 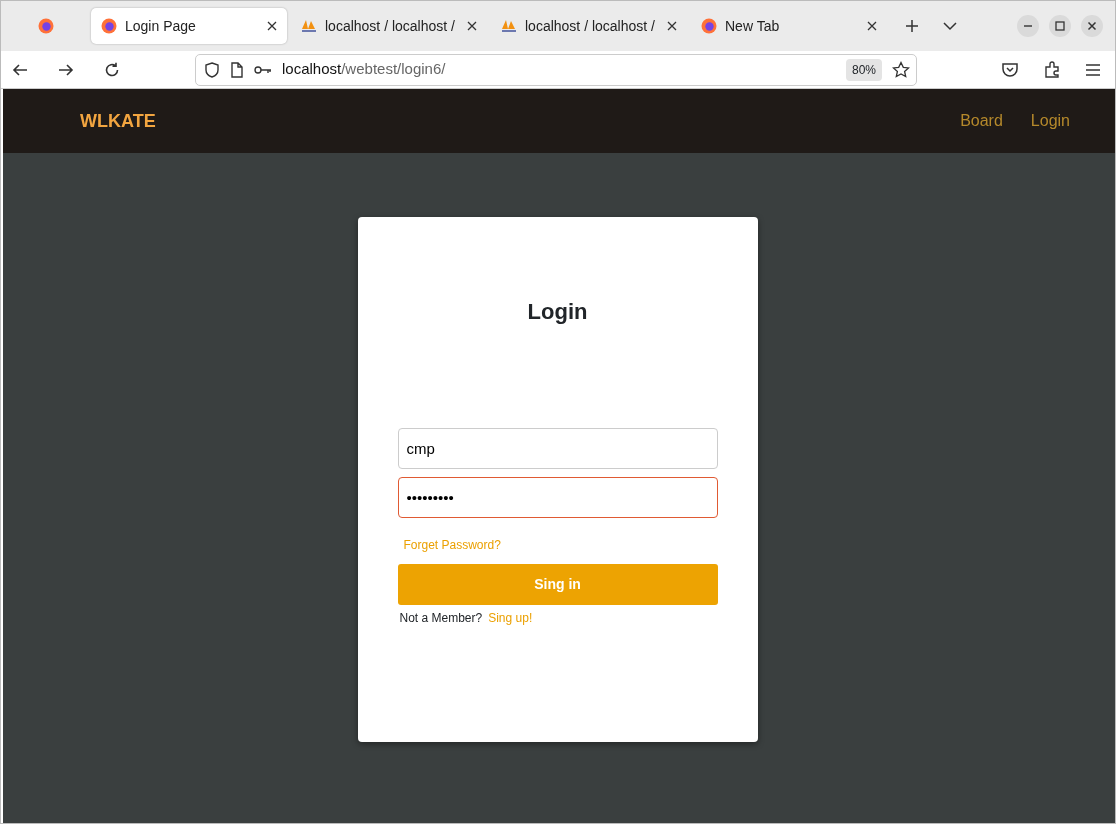 What do you see at coordinates (950, 26) in the screenshot?
I see `chevron-down-icon` at bounding box center [950, 26].